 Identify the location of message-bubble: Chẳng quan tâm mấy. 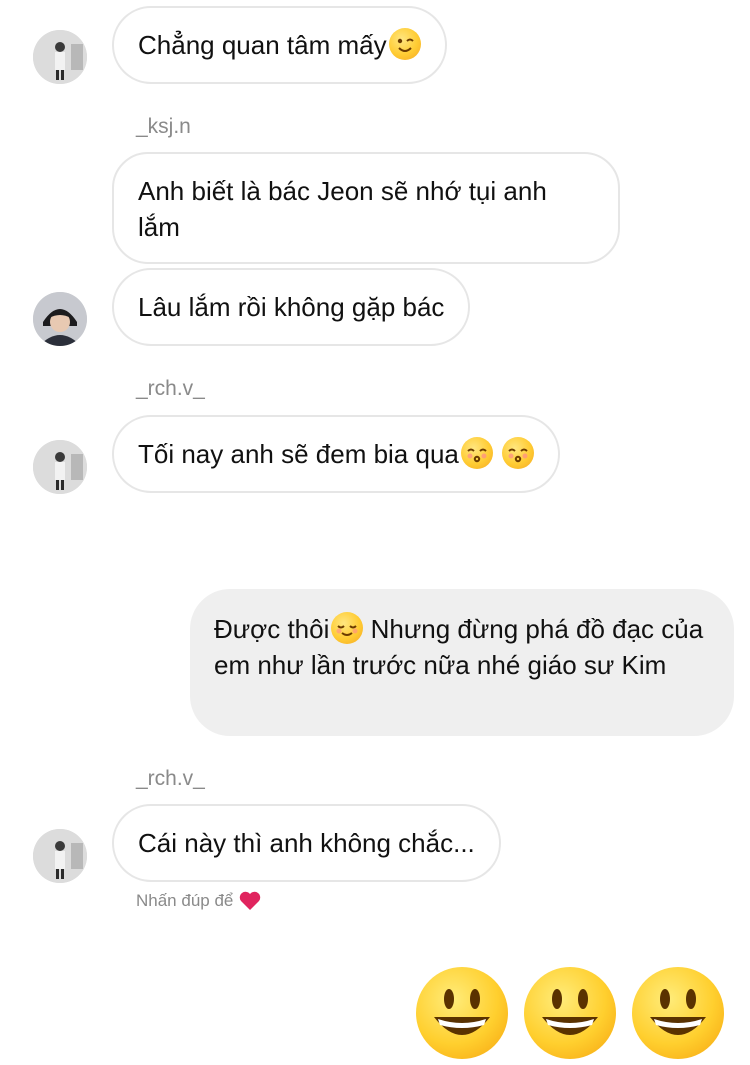
(279, 45).